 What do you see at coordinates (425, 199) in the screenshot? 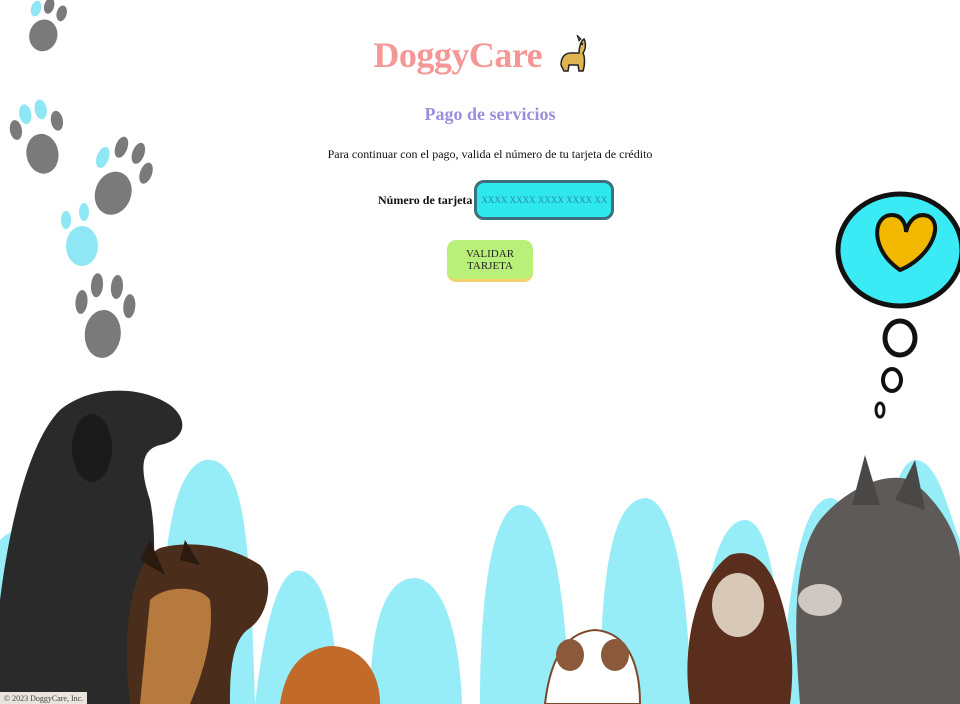
I see `card-number-label: Número de tarjeta` at bounding box center [425, 199].